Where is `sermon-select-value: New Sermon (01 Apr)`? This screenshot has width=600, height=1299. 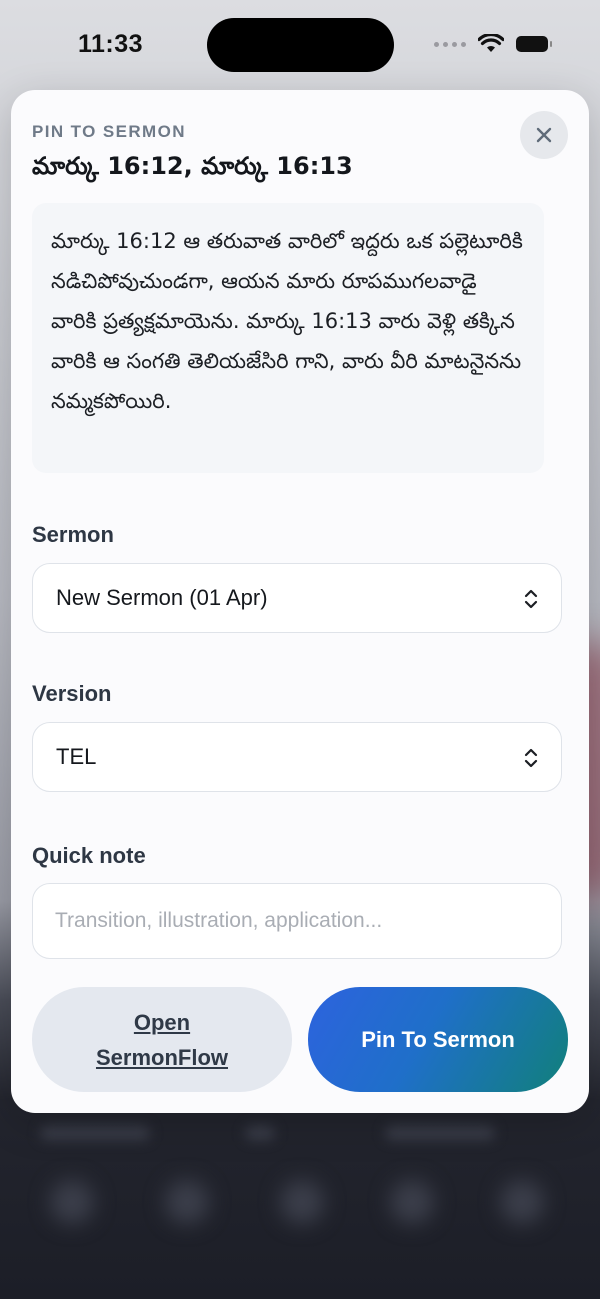
sermon-select-value: New Sermon (01 Apr) is located at coordinates (162, 597).